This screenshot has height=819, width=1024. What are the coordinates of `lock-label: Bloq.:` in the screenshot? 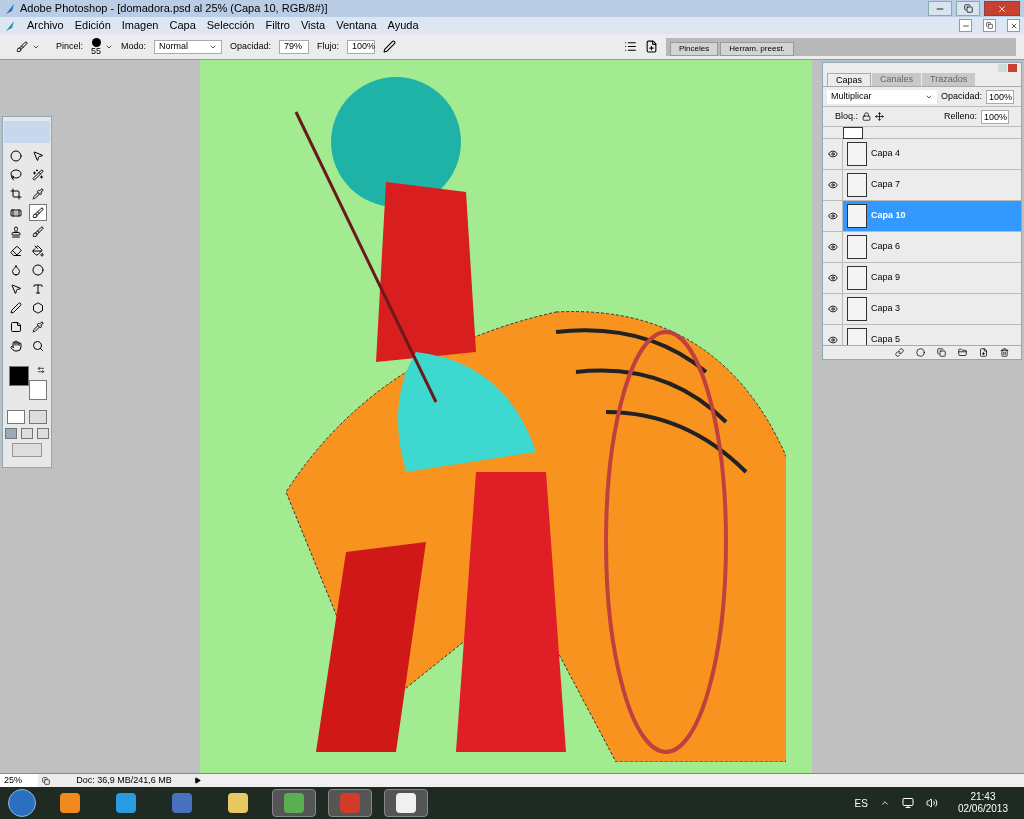 It's located at (846, 116).